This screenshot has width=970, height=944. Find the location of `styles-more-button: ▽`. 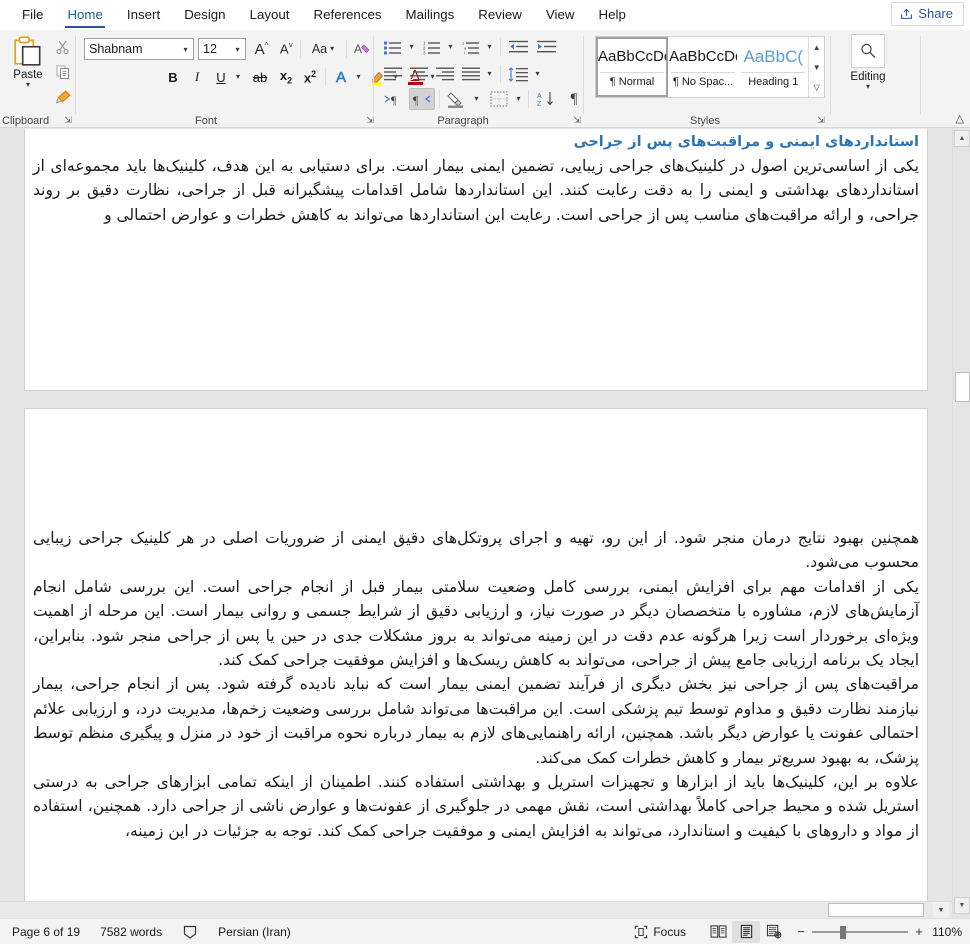

styles-more-button: ▽ is located at coordinates (816, 87).